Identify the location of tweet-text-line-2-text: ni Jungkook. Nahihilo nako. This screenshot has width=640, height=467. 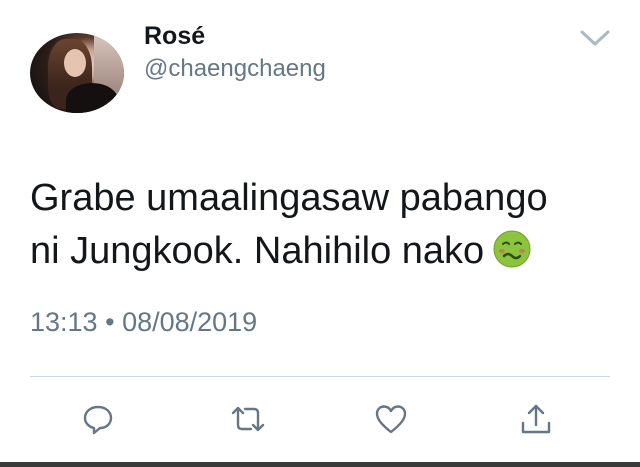
(257, 251).